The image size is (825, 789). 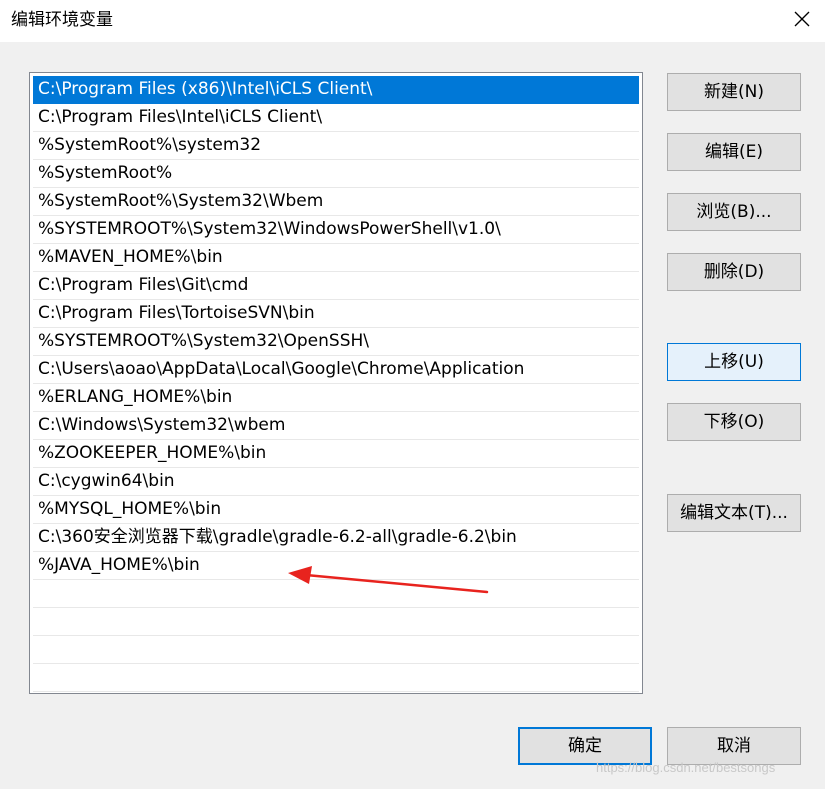 What do you see at coordinates (336, 174) in the screenshot?
I see `list-item: %SystemRoot%` at bounding box center [336, 174].